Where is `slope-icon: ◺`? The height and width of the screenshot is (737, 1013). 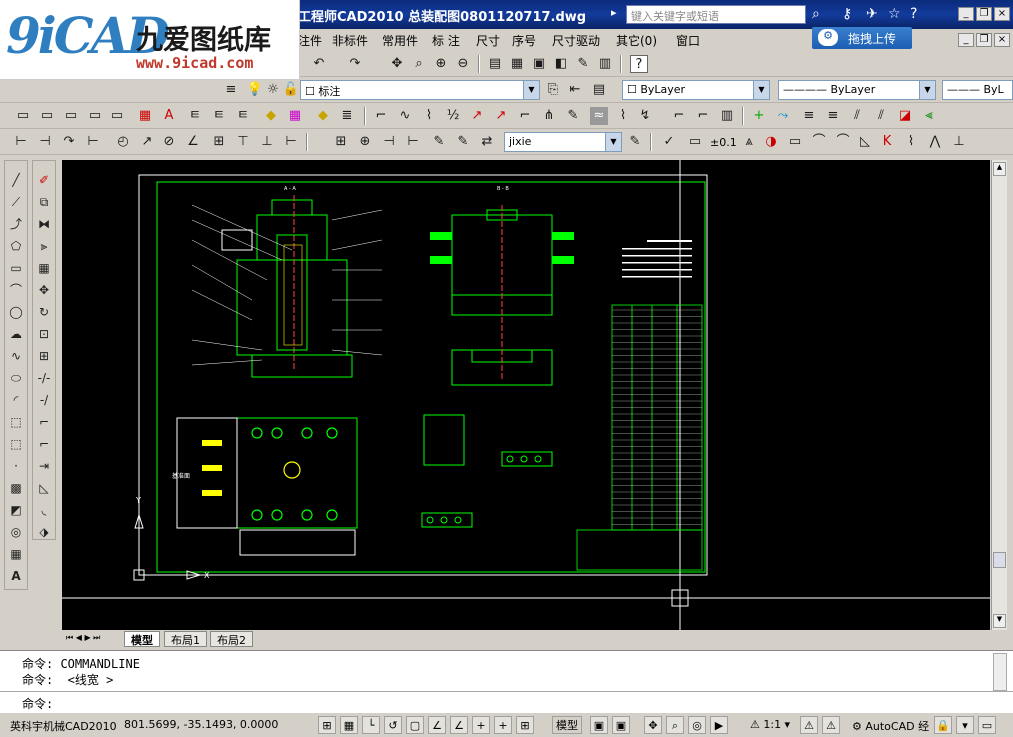 slope-icon: ◺ is located at coordinates (865, 142).